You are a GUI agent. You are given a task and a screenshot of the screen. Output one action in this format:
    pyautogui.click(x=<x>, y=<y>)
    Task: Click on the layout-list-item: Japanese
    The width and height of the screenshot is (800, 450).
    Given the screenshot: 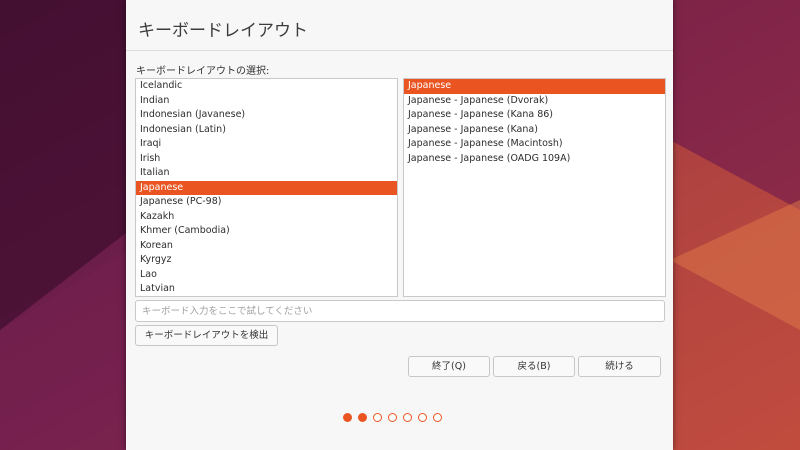 What is the action you would take?
    pyautogui.click(x=266, y=187)
    